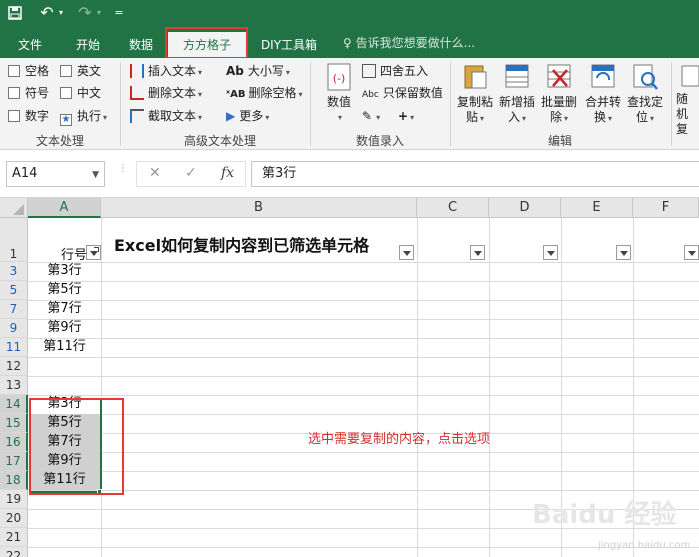  I want to click on chevron-down-icon: ▼, so click(95, 175).